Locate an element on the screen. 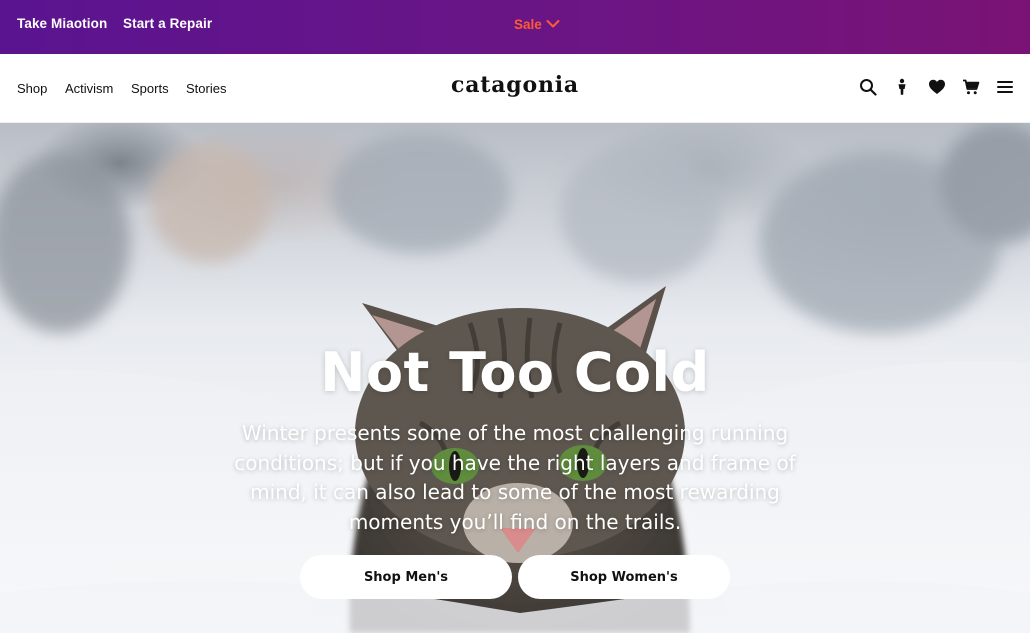  nav-link-shop: Shop is located at coordinates (32, 88).